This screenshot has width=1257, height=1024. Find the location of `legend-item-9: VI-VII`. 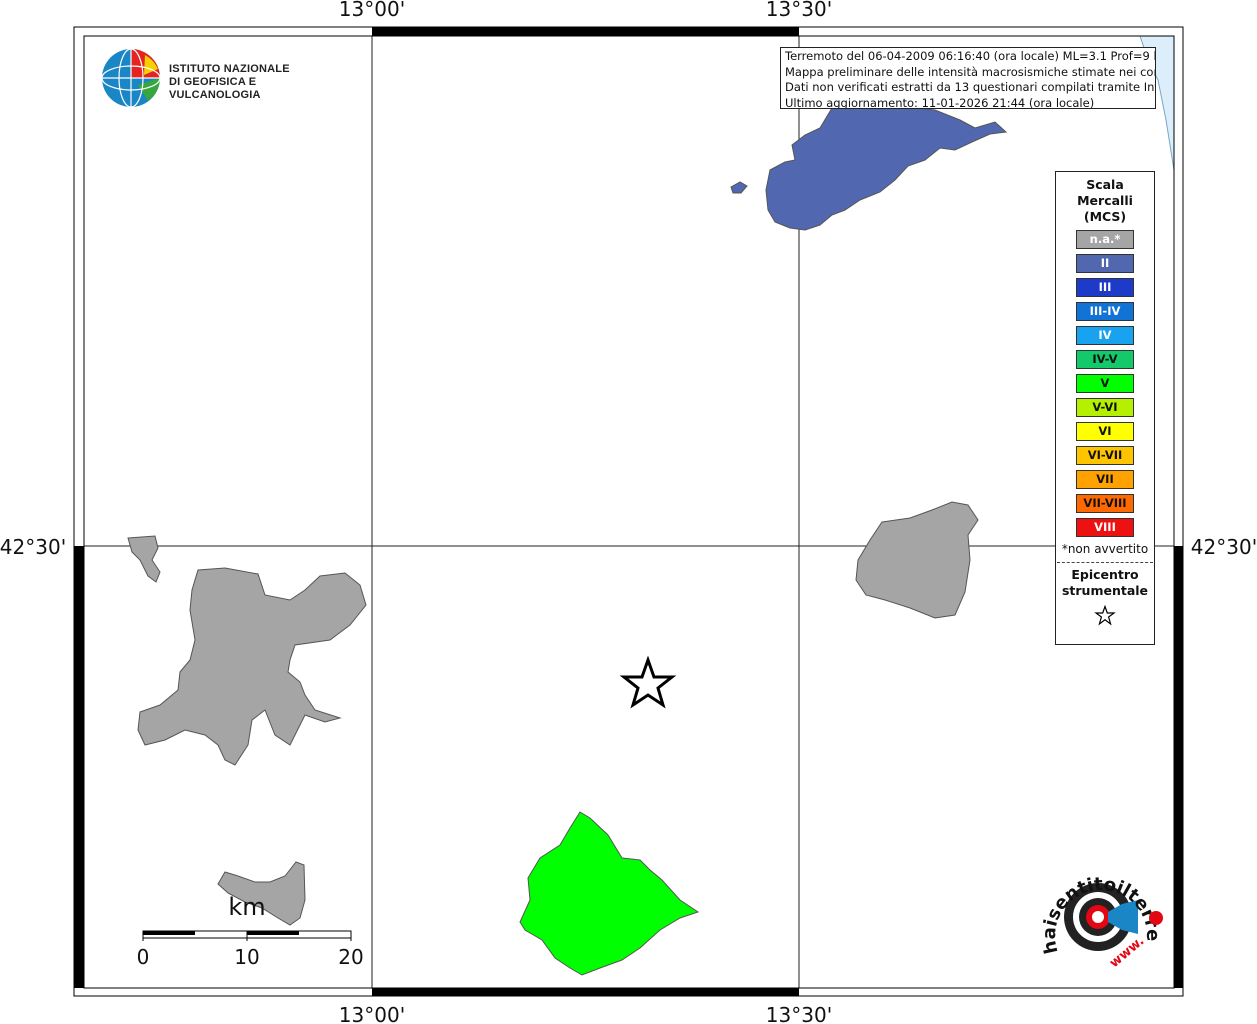

legend-item-9: VI-VII is located at coordinates (1105, 455).